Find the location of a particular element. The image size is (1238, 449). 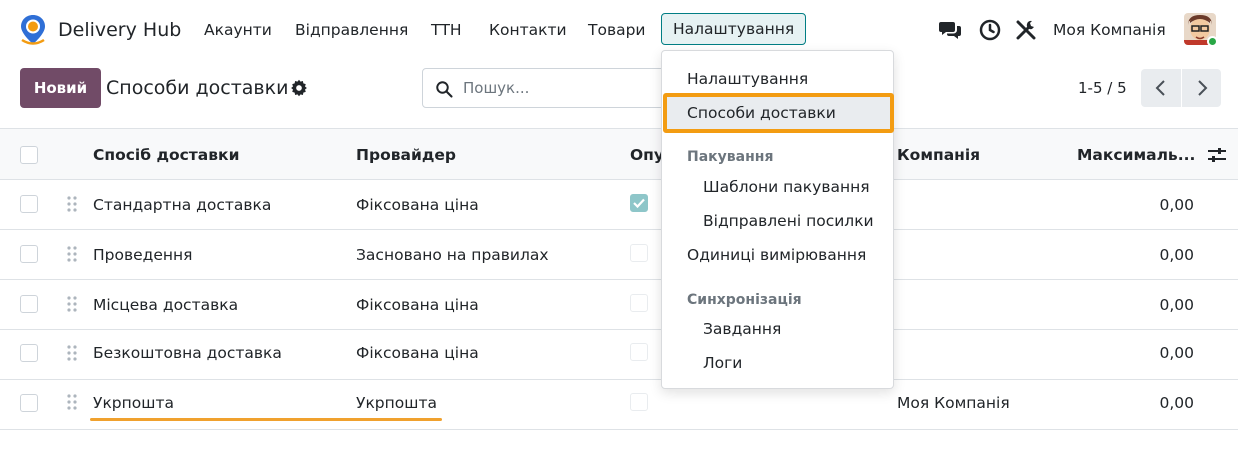

cell-method: Проведення is located at coordinates (143, 255).